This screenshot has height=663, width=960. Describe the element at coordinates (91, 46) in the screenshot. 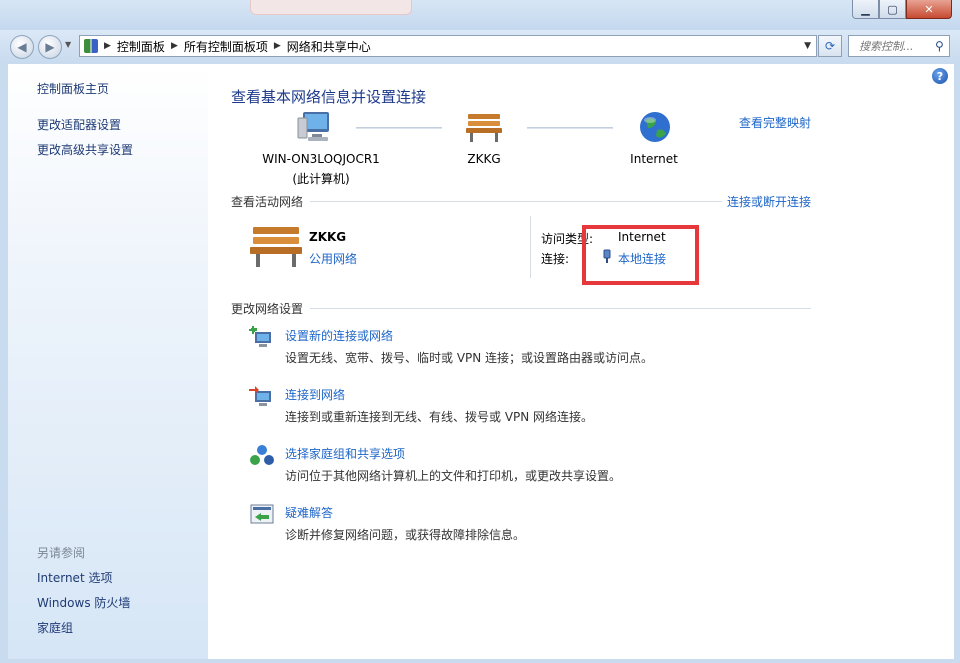

I see `control-panel-icon` at that location.